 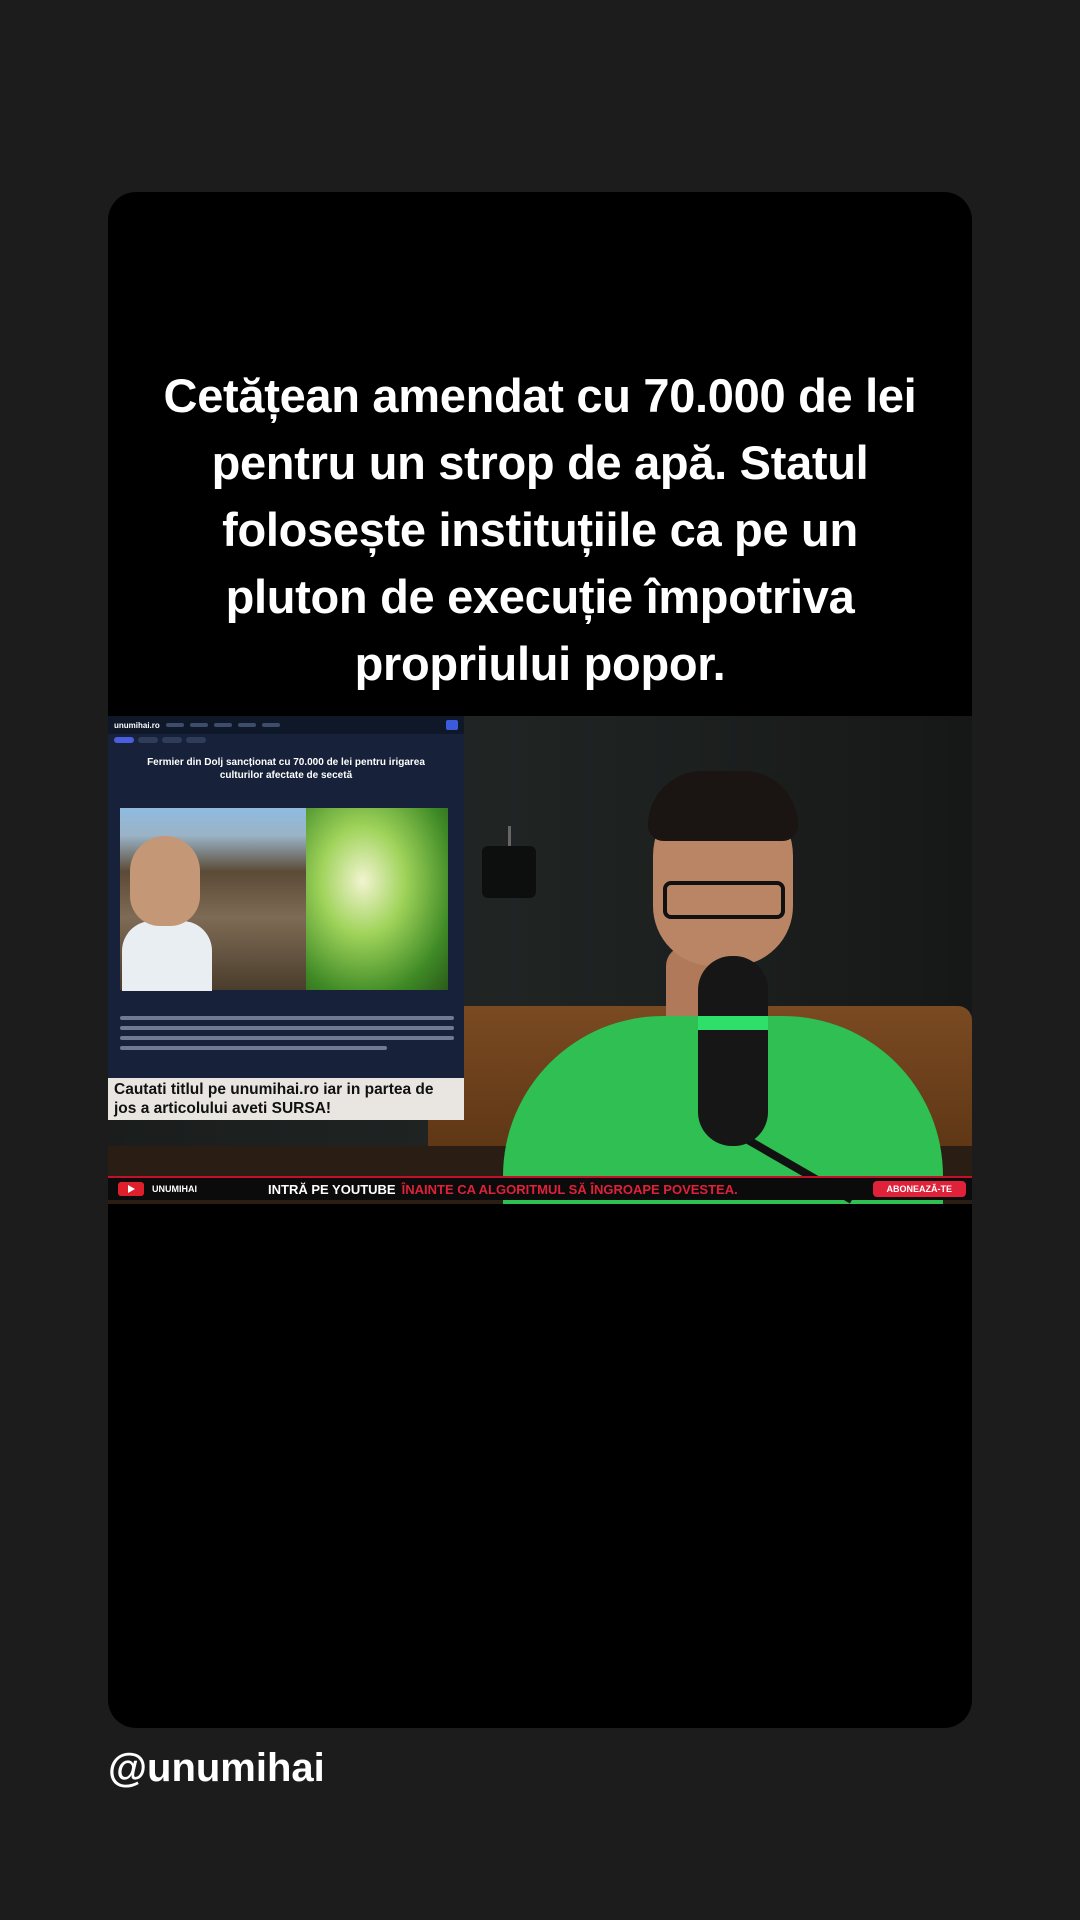 What do you see at coordinates (733, 1051) in the screenshot?
I see `microphone` at bounding box center [733, 1051].